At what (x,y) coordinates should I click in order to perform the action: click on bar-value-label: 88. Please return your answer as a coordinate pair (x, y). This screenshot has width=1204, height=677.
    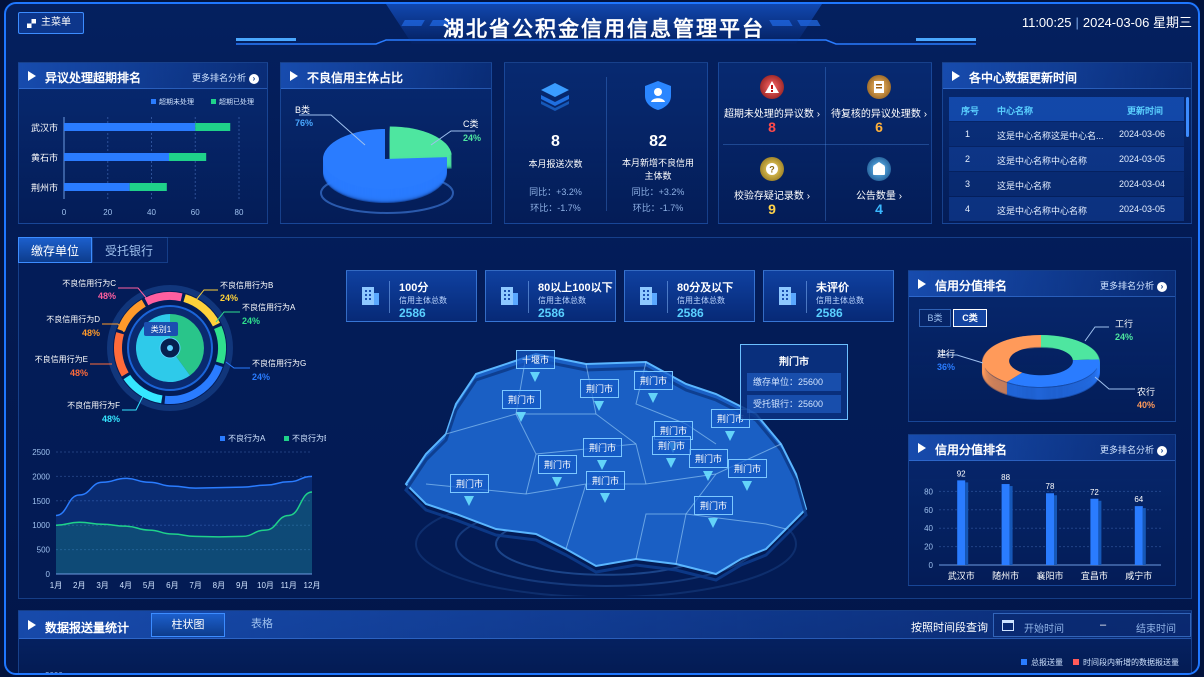
    Looking at the image, I should click on (1005, 477).